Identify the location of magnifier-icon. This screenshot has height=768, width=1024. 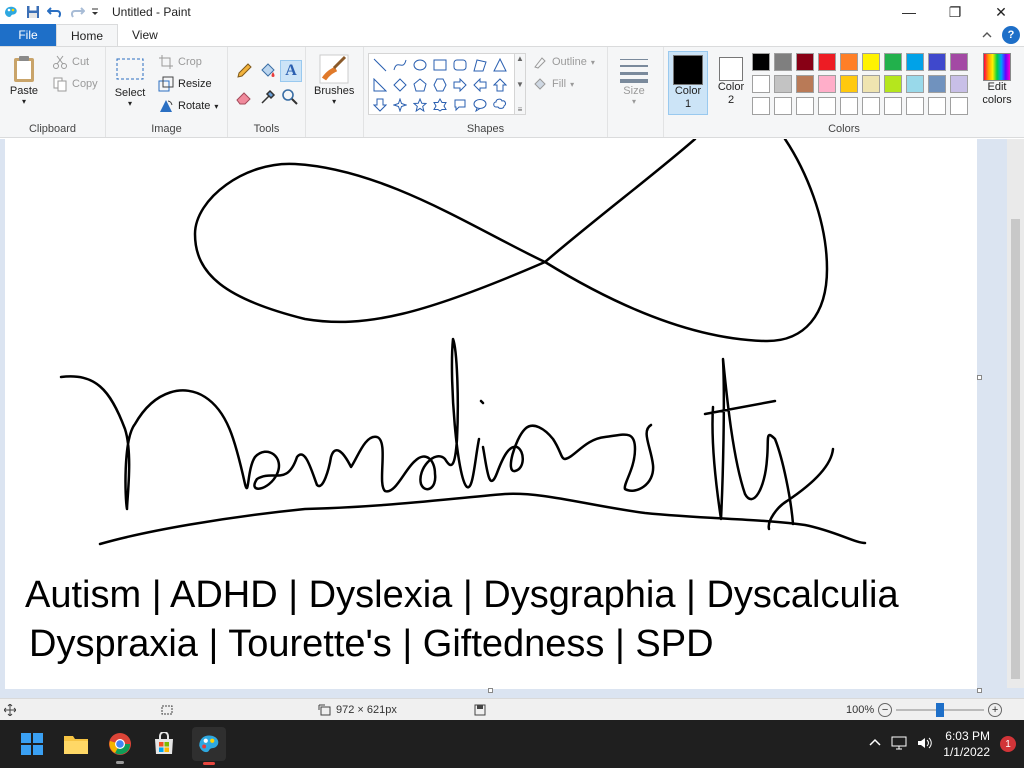
(290, 97).